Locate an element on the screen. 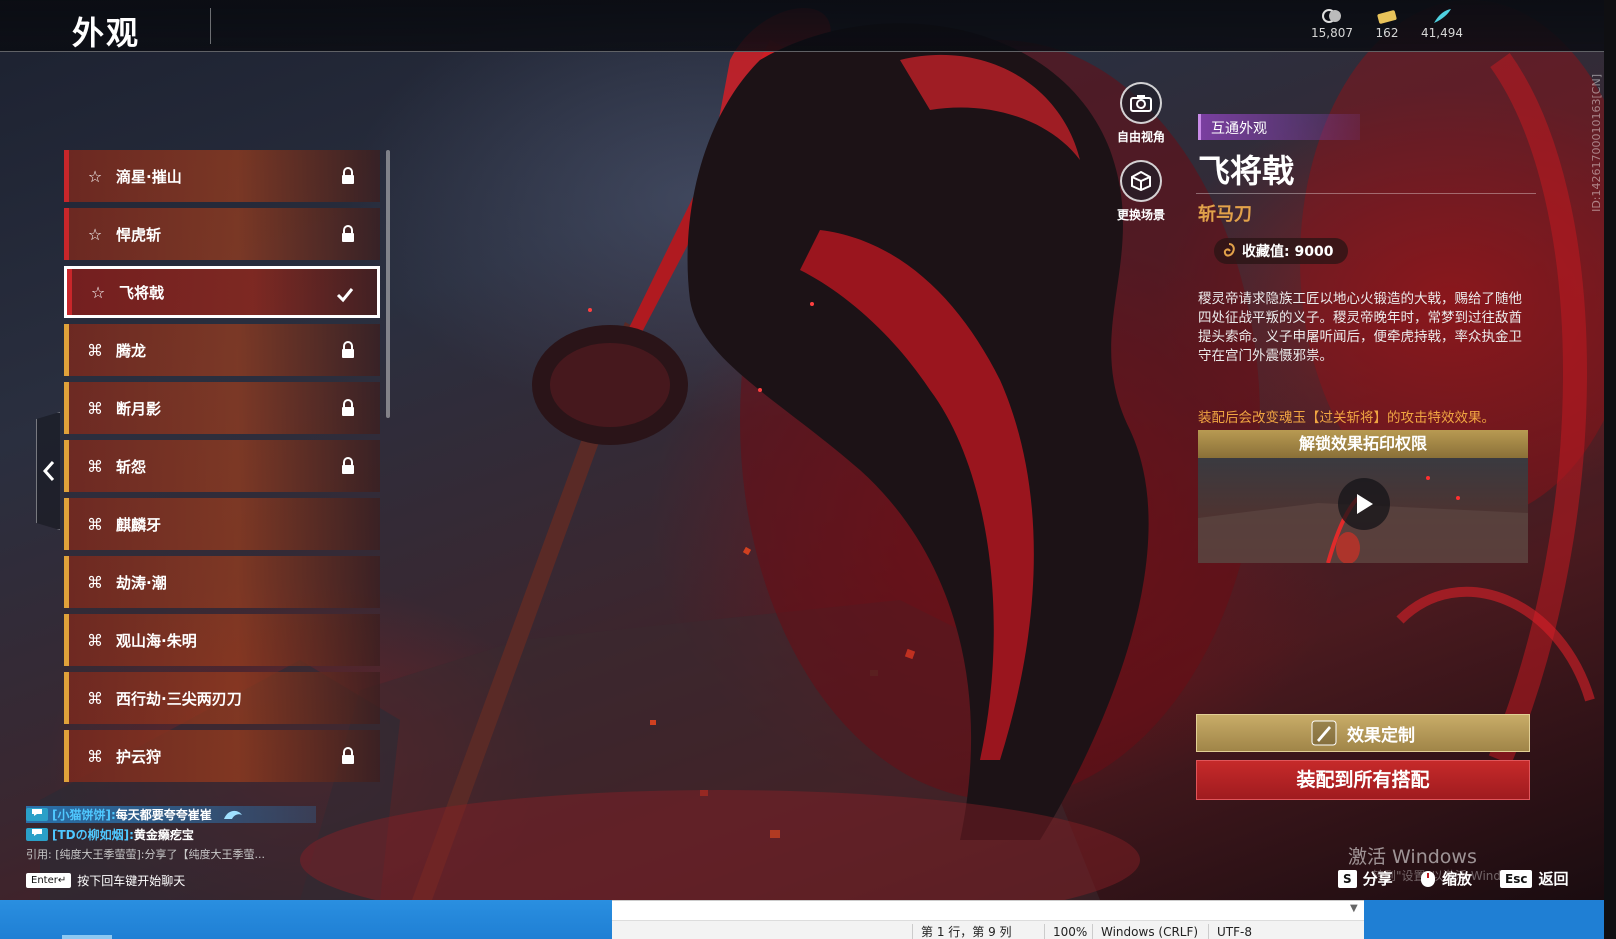 This screenshot has width=1616, height=939. enter-key: Enter↵ is located at coordinates (49, 880).